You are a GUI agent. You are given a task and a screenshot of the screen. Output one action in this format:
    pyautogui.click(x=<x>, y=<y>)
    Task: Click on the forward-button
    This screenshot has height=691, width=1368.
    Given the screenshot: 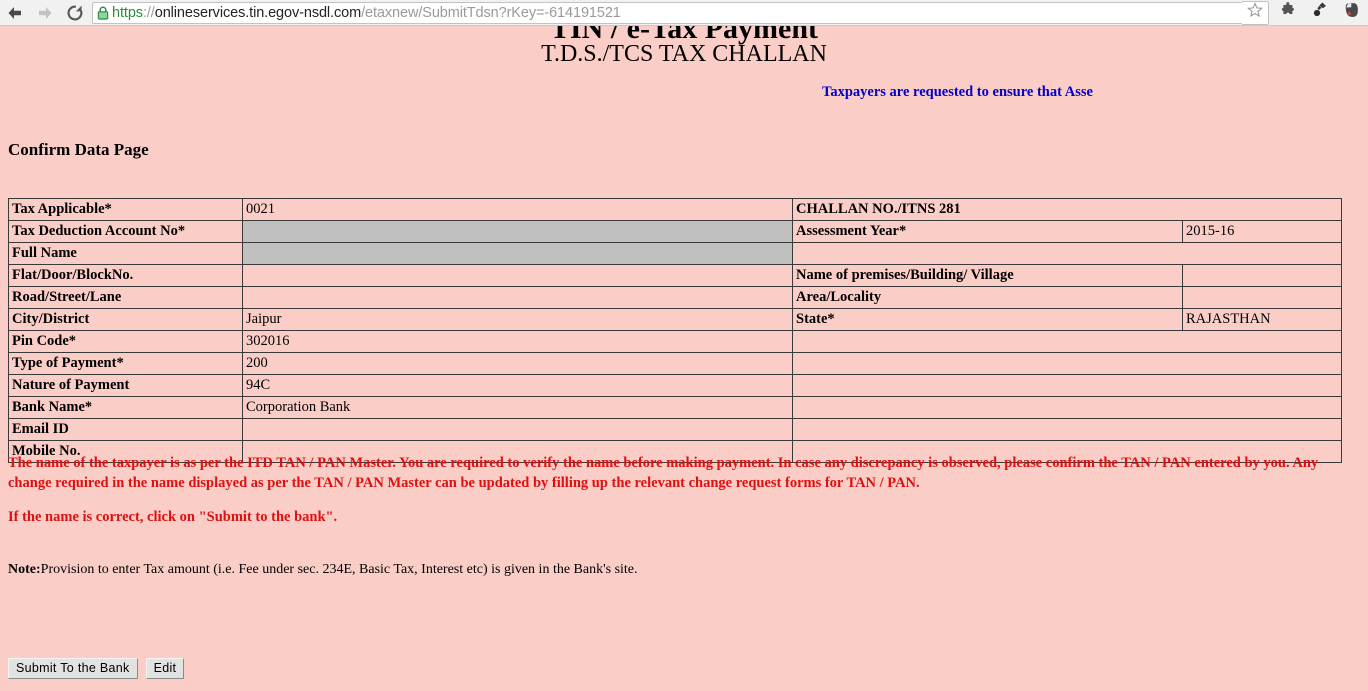 What is the action you would take?
    pyautogui.click(x=45, y=13)
    